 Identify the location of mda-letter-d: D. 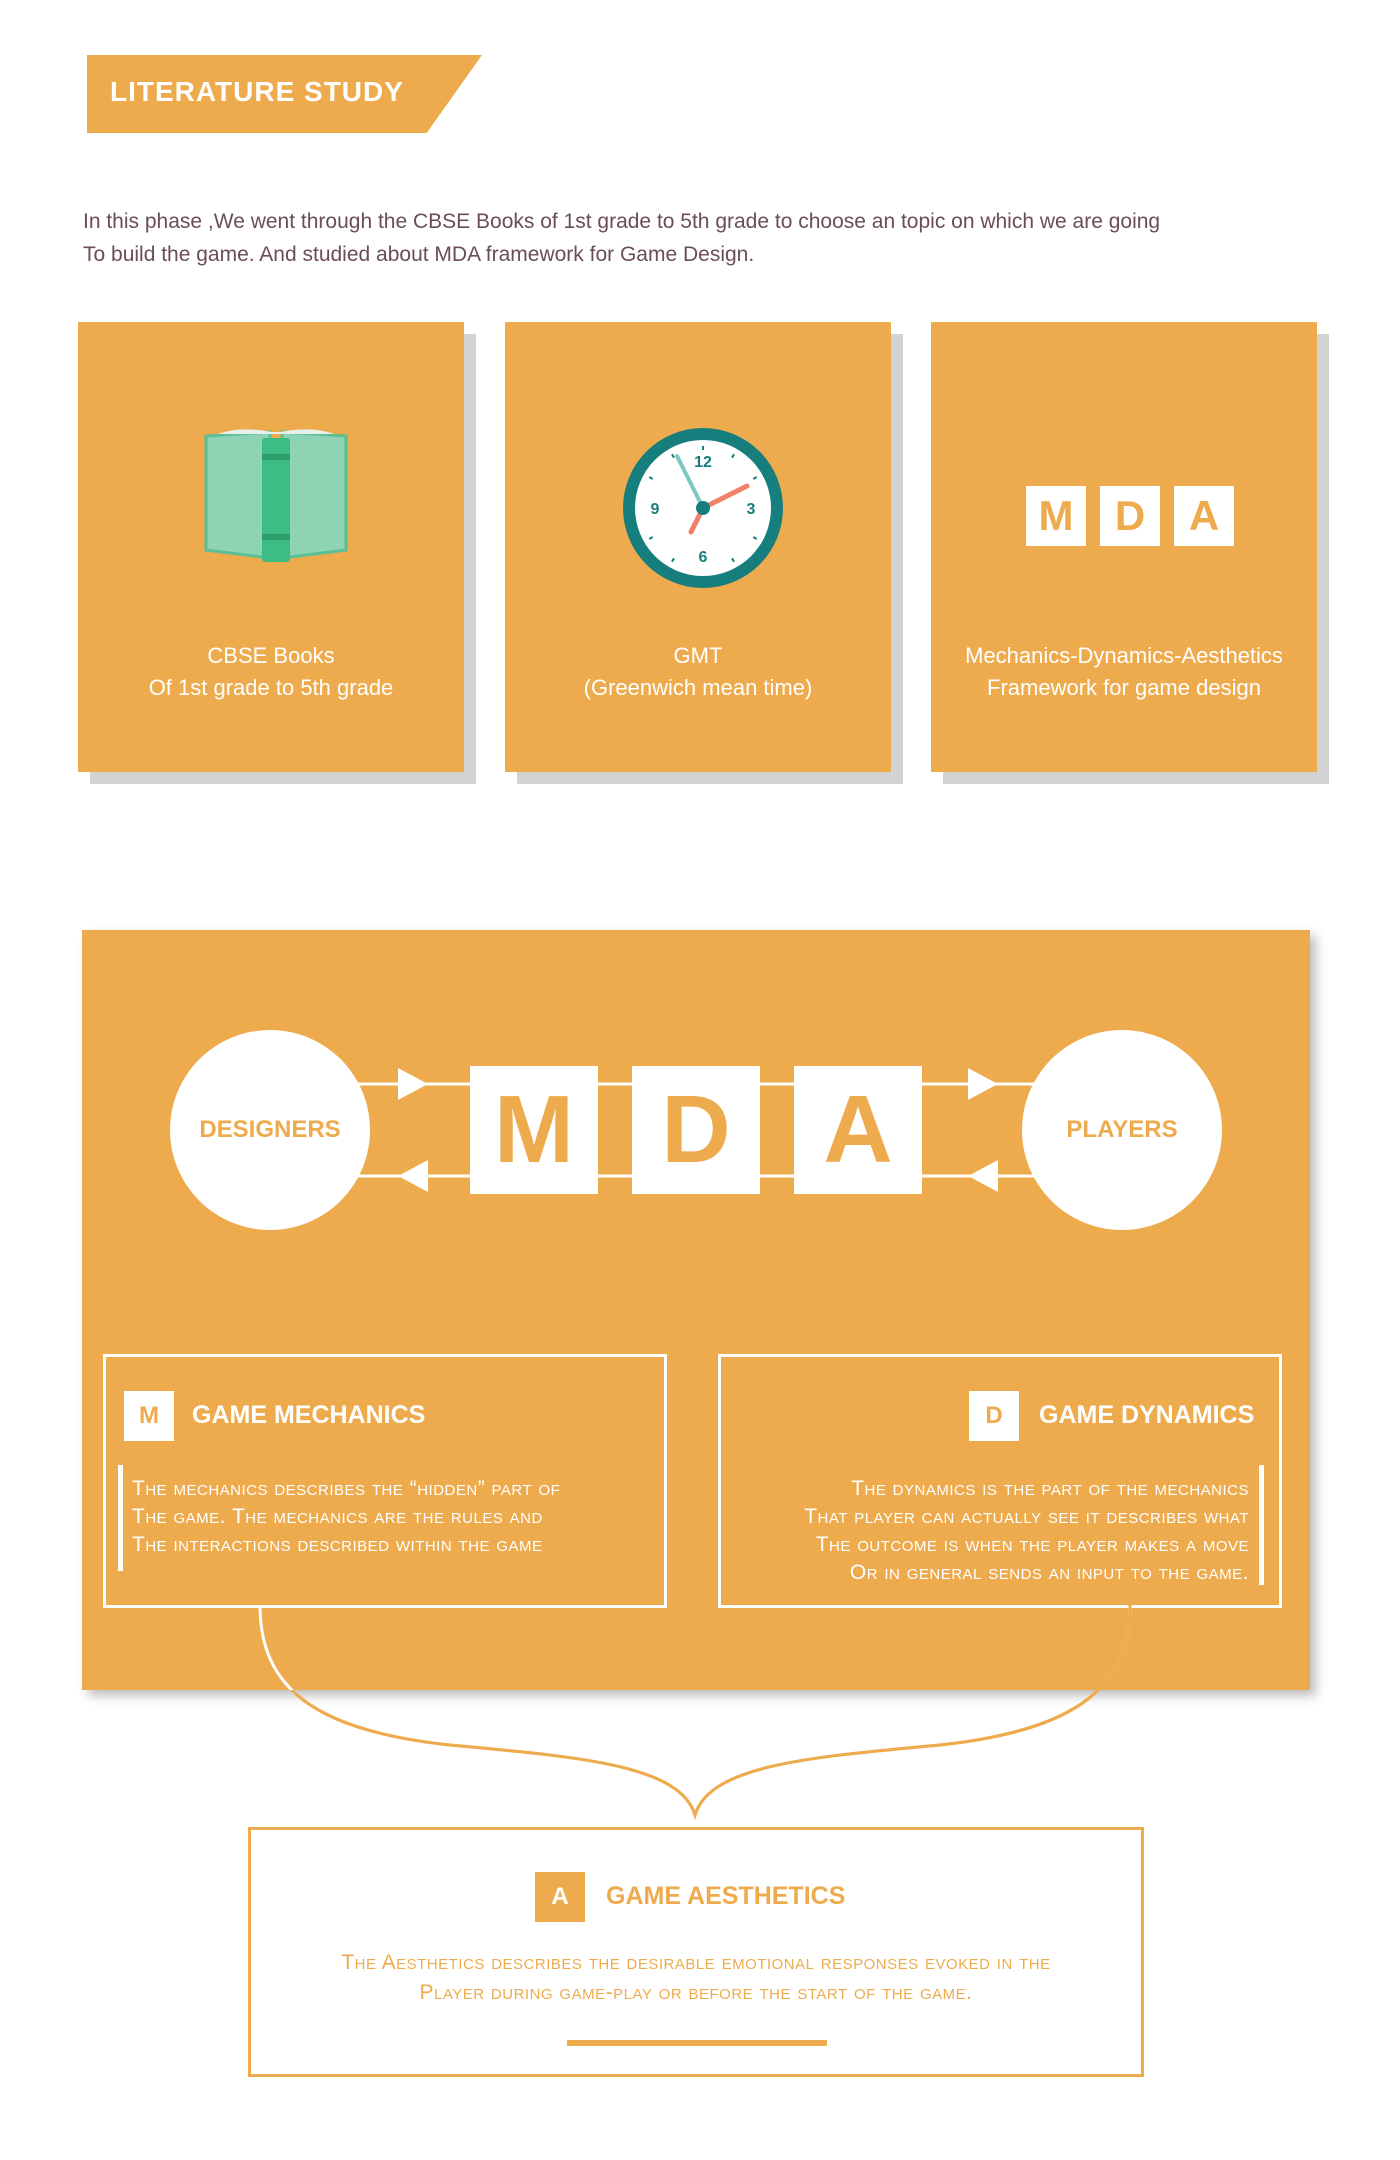
(1130, 516).